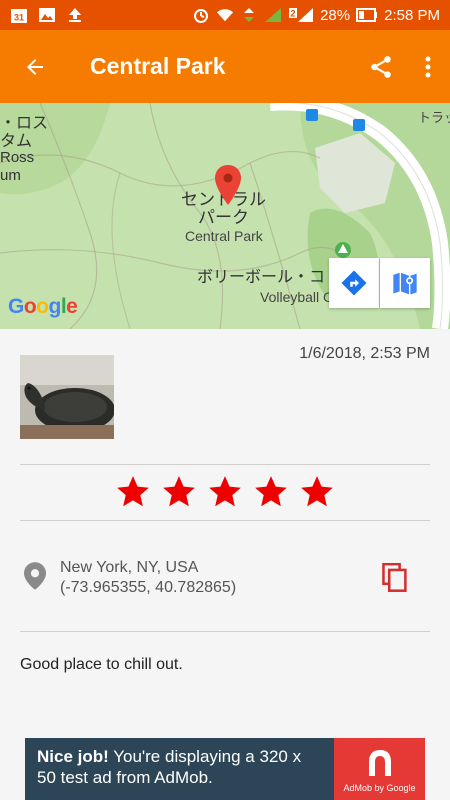 This screenshot has height=800, width=450. I want to click on ad-brand: AdMob by Google, so click(379, 787).